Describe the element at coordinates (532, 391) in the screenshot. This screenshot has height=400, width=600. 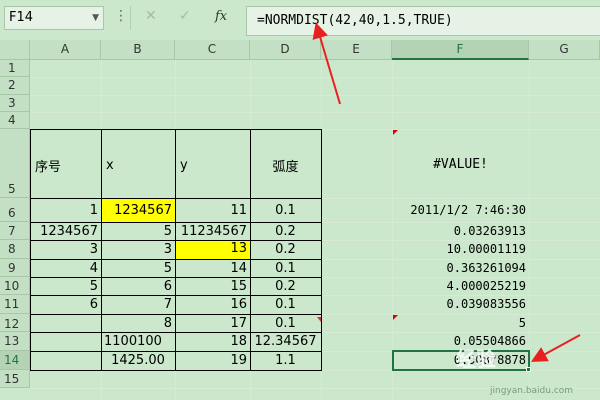
I see `watermark-site: jingyan.baidu.com` at that location.